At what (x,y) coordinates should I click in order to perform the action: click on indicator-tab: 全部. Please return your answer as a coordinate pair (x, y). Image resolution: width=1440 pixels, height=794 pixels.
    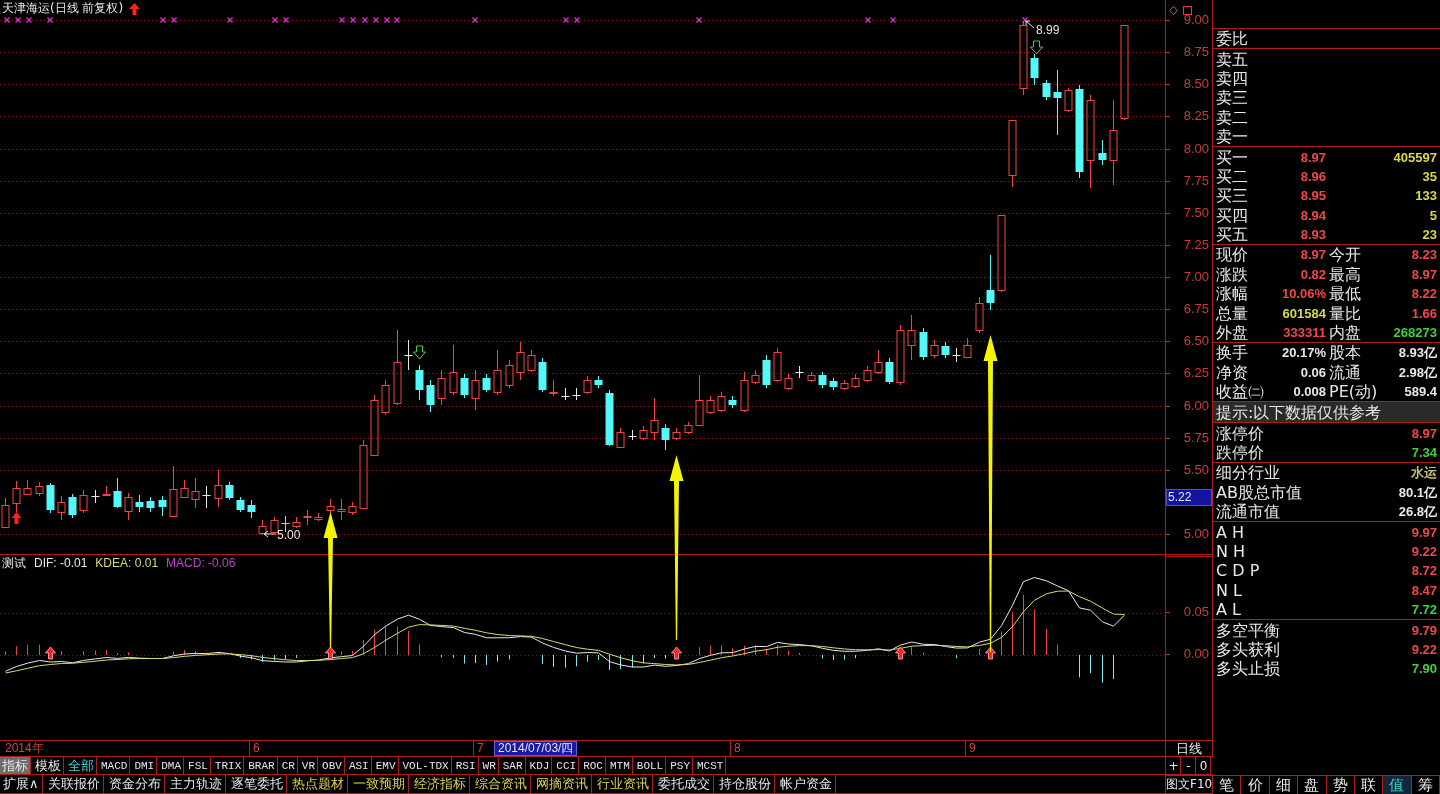
    Looking at the image, I should click on (81, 765).